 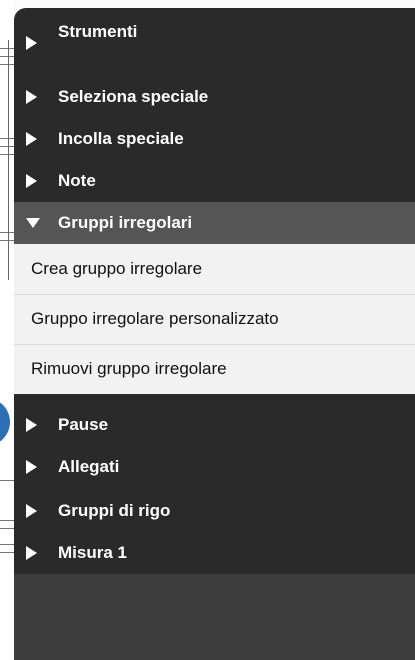 What do you see at coordinates (214, 511) in the screenshot?
I see `section-gruppi-di-rigo: Gruppi di rigo` at bounding box center [214, 511].